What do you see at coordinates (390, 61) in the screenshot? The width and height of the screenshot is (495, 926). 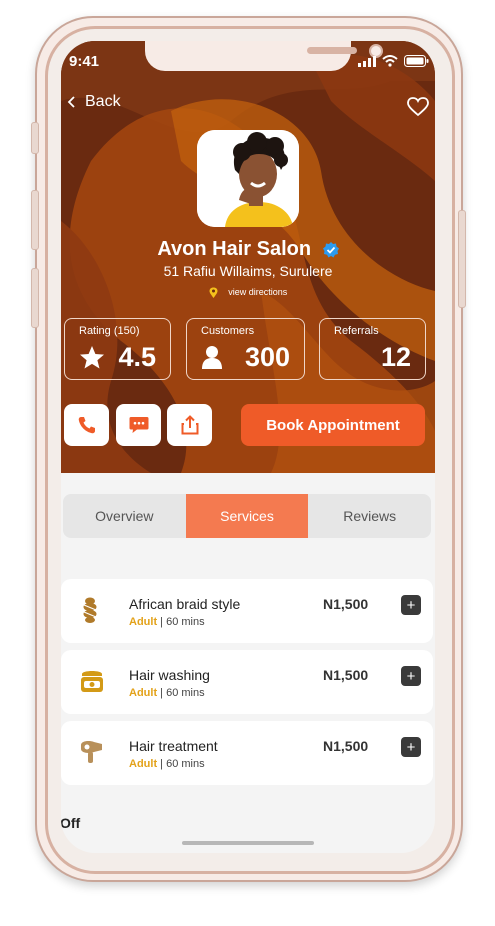 I see `wifi-icon` at bounding box center [390, 61].